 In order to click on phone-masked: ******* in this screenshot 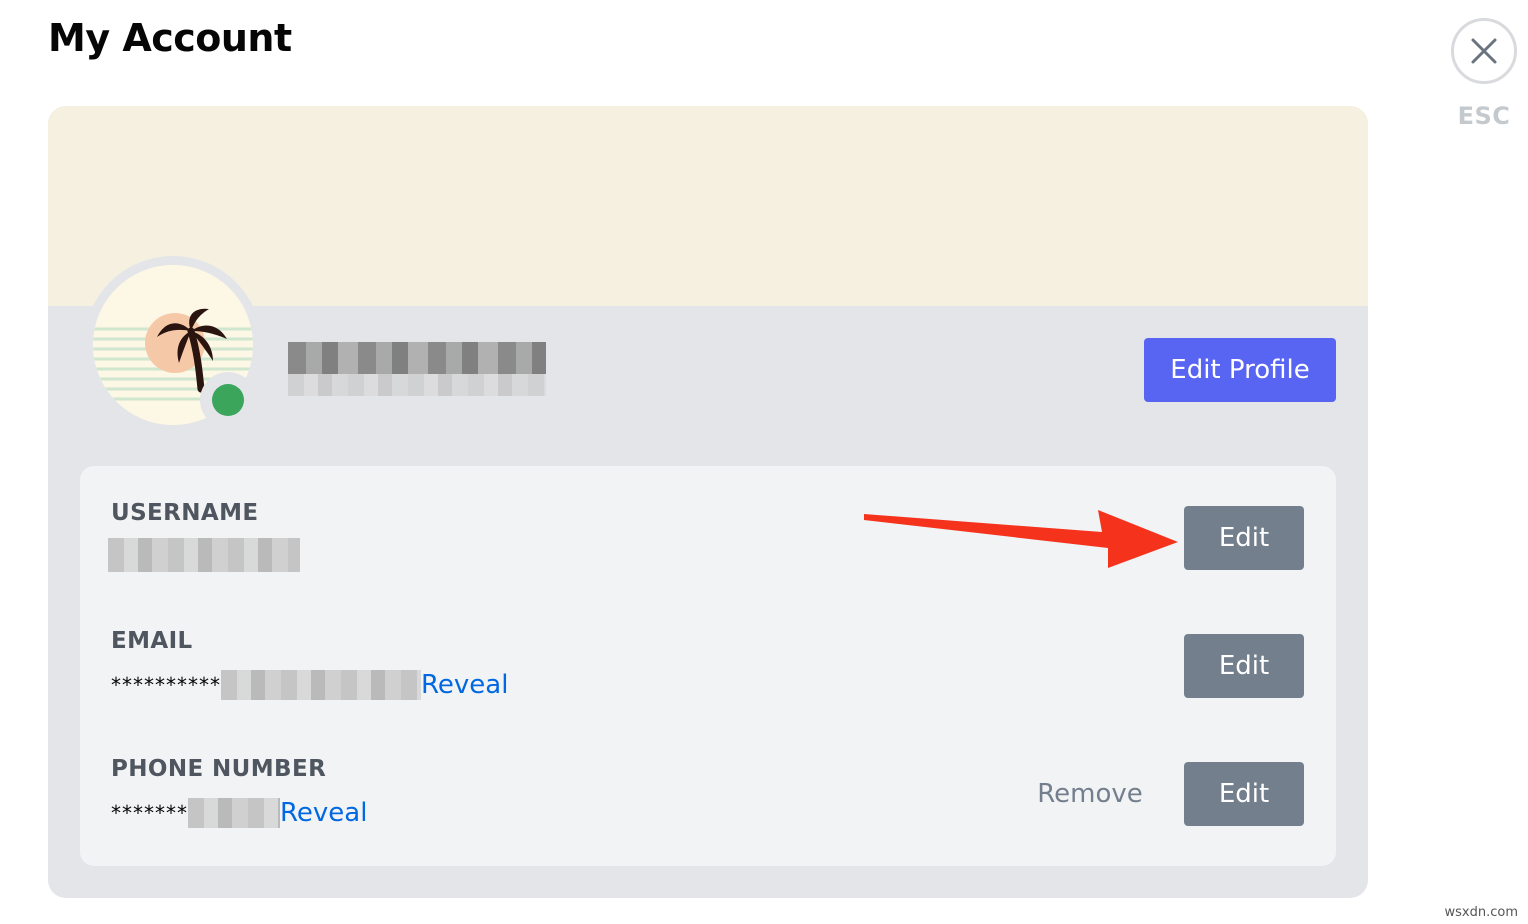, I will do `click(149, 813)`.